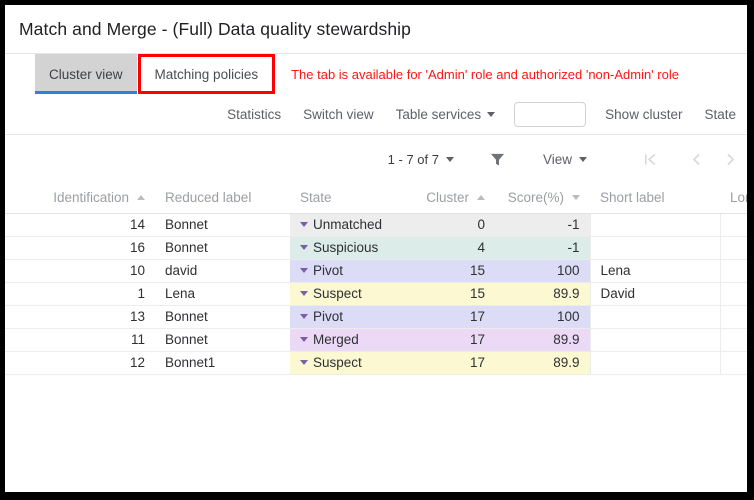  What do you see at coordinates (345, 248) in the screenshot?
I see `cell-state: Suspicious` at bounding box center [345, 248].